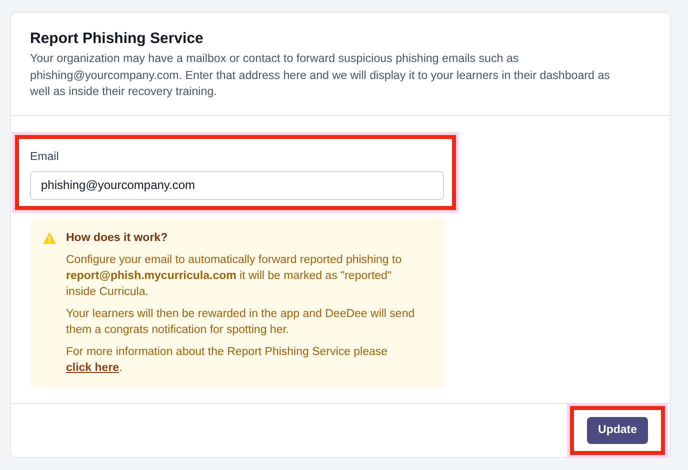  What do you see at coordinates (227, 360) in the screenshot?
I see `notice-paragraph: For more information about the Report Phishing Service please click here.` at bounding box center [227, 360].